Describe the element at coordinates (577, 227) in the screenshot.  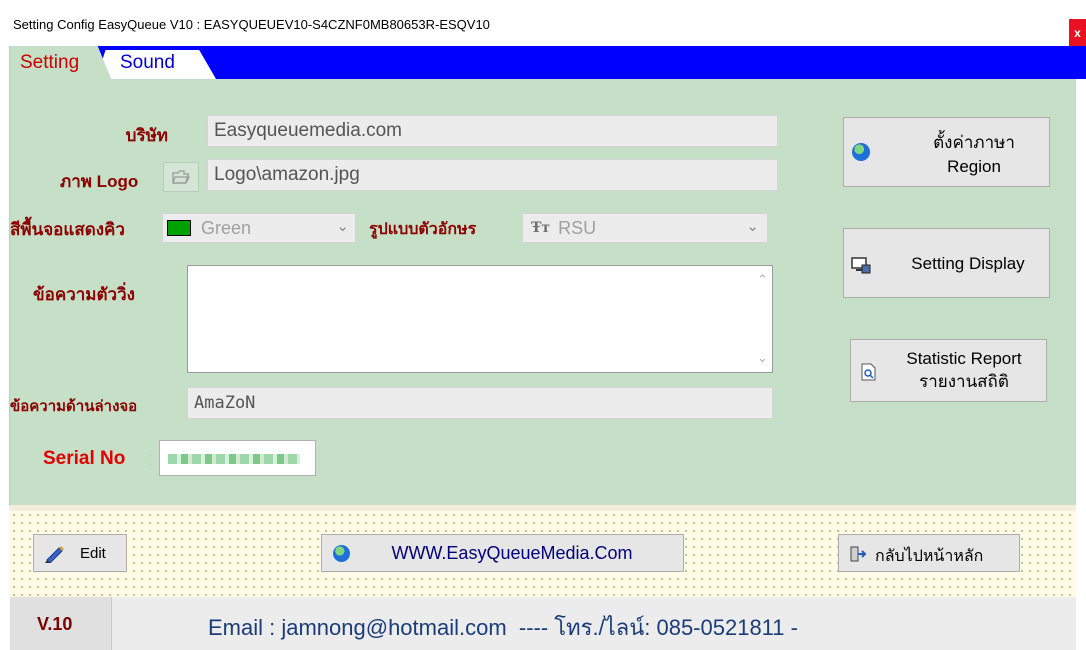
I see `font-value: RSU` at that location.